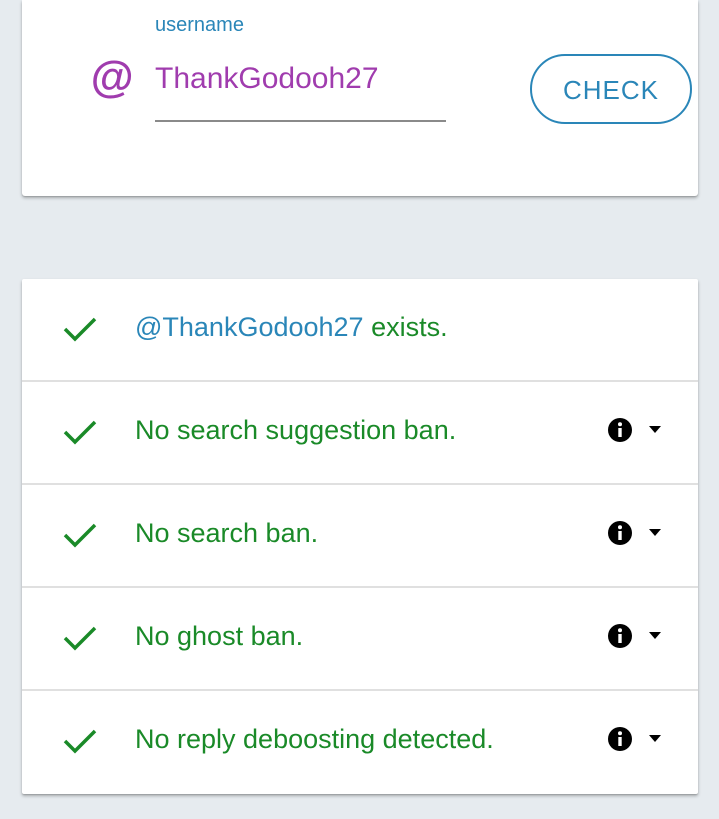 The width and height of the screenshot is (719, 819). Describe the element at coordinates (314, 739) in the screenshot. I see `result-label: No reply deboosting detected.` at that location.